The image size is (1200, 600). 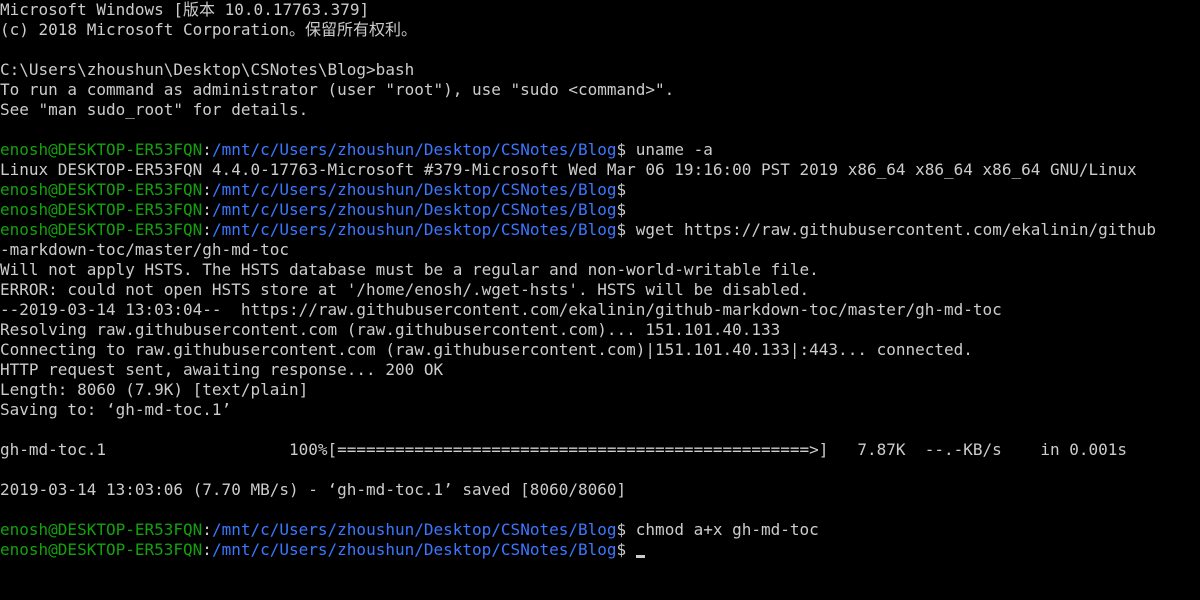 What do you see at coordinates (116, 409) in the screenshot?
I see `output-line: Saving to: ‘gh-md-toc.1’` at bounding box center [116, 409].